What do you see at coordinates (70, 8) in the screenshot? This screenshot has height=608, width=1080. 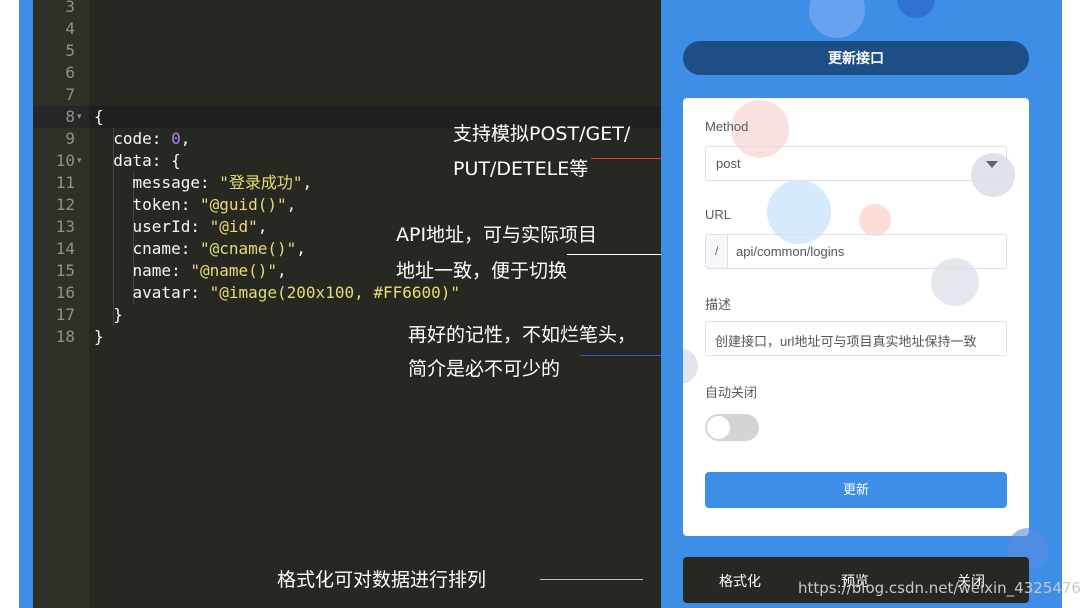 I see `line-number: 3` at bounding box center [70, 8].